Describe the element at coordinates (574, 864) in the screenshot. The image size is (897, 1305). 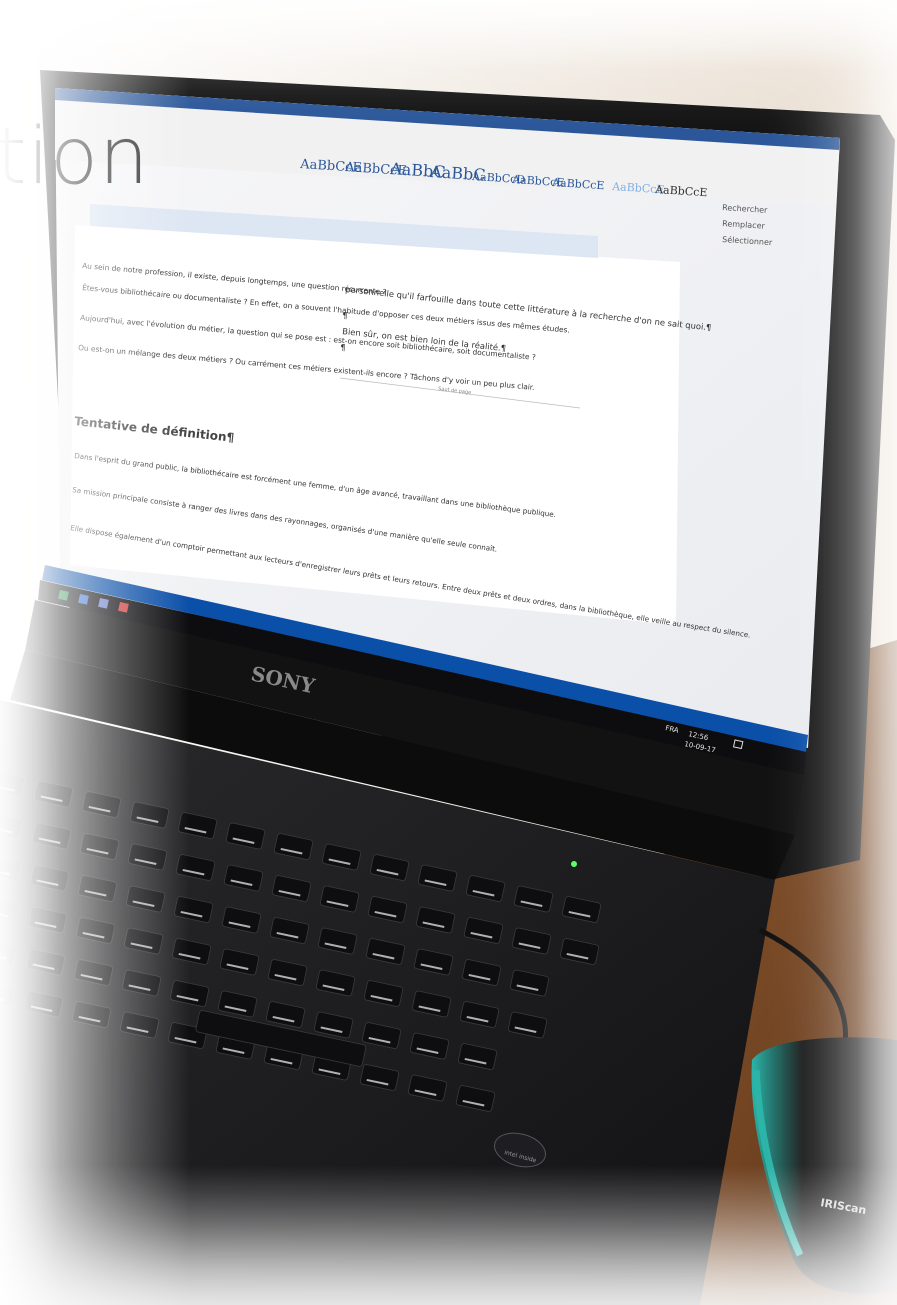
I see `power-led` at that location.